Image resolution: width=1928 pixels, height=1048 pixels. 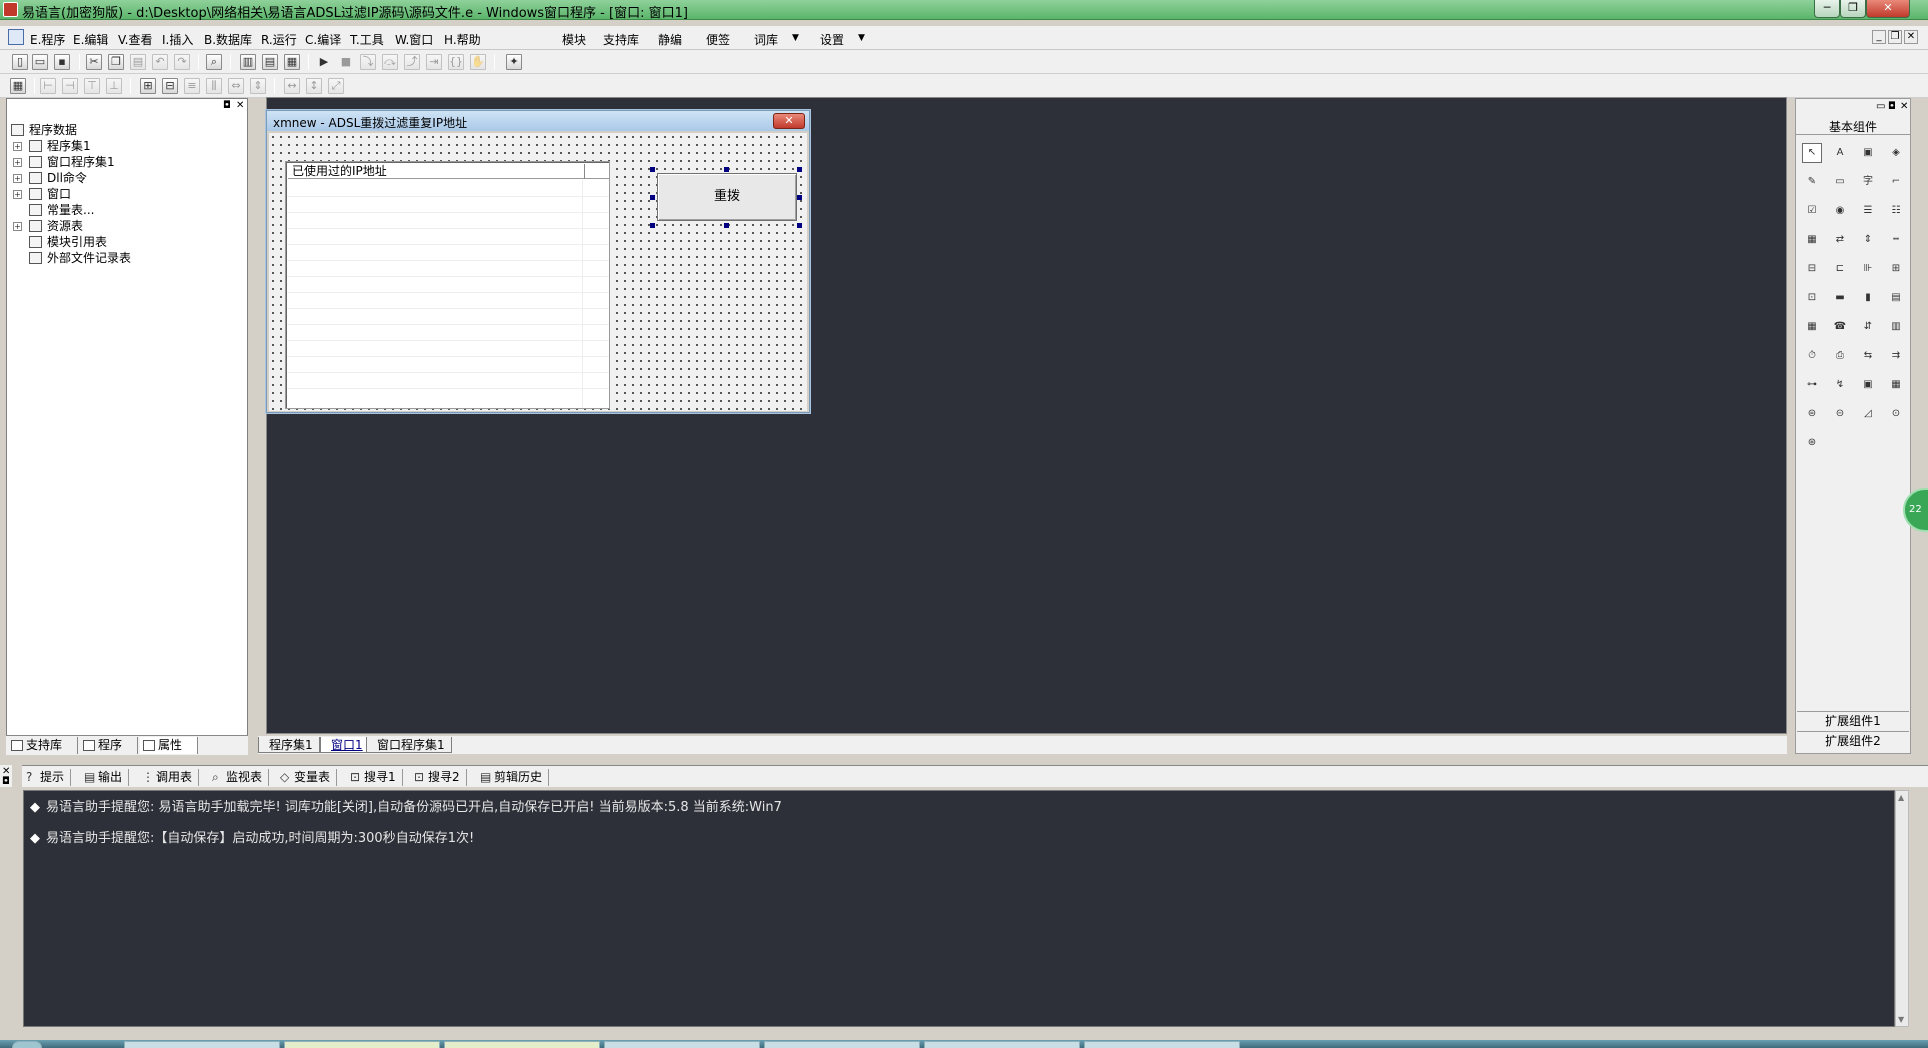 What do you see at coordinates (270, 62) in the screenshot?
I see `layout-bottom-icon: ▤` at bounding box center [270, 62].